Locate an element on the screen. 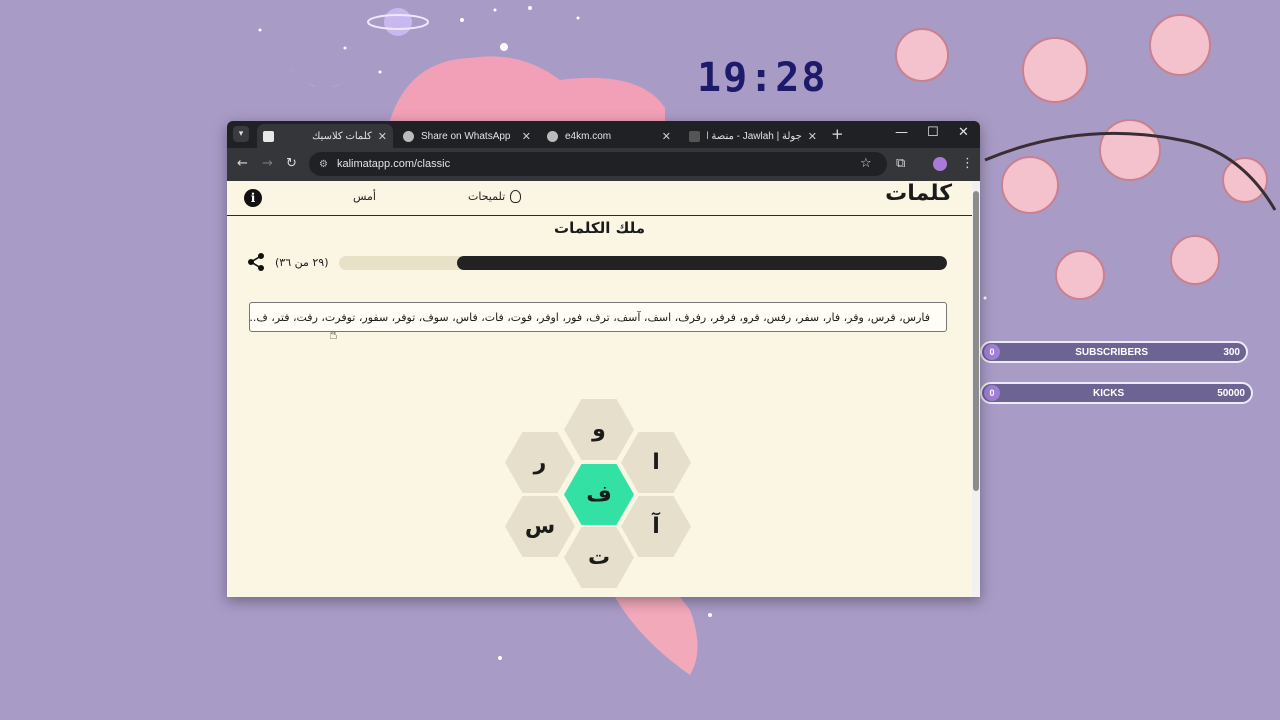 Image resolution: width=1280 pixels, height=720 pixels. tab-title: كلمات كلاسيك is located at coordinates (342, 136).